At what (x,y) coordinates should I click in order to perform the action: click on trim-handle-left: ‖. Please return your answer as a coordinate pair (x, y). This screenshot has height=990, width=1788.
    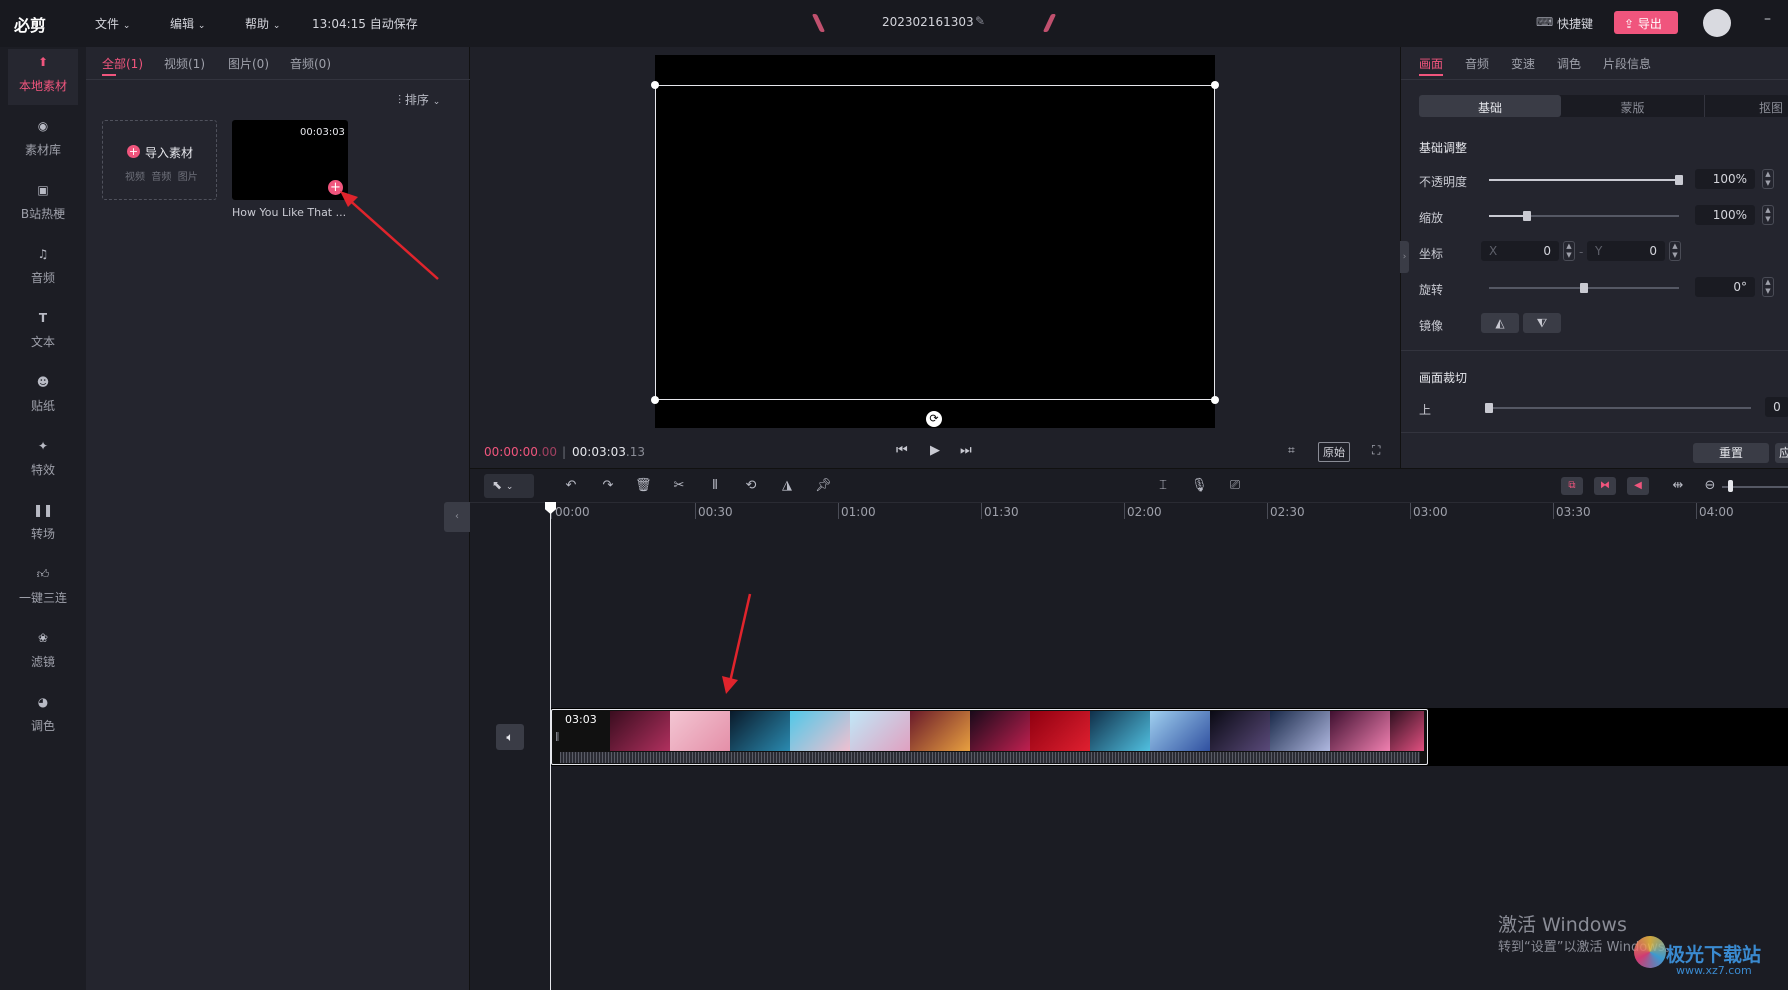
    Looking at the image, I should click on (557, 737).